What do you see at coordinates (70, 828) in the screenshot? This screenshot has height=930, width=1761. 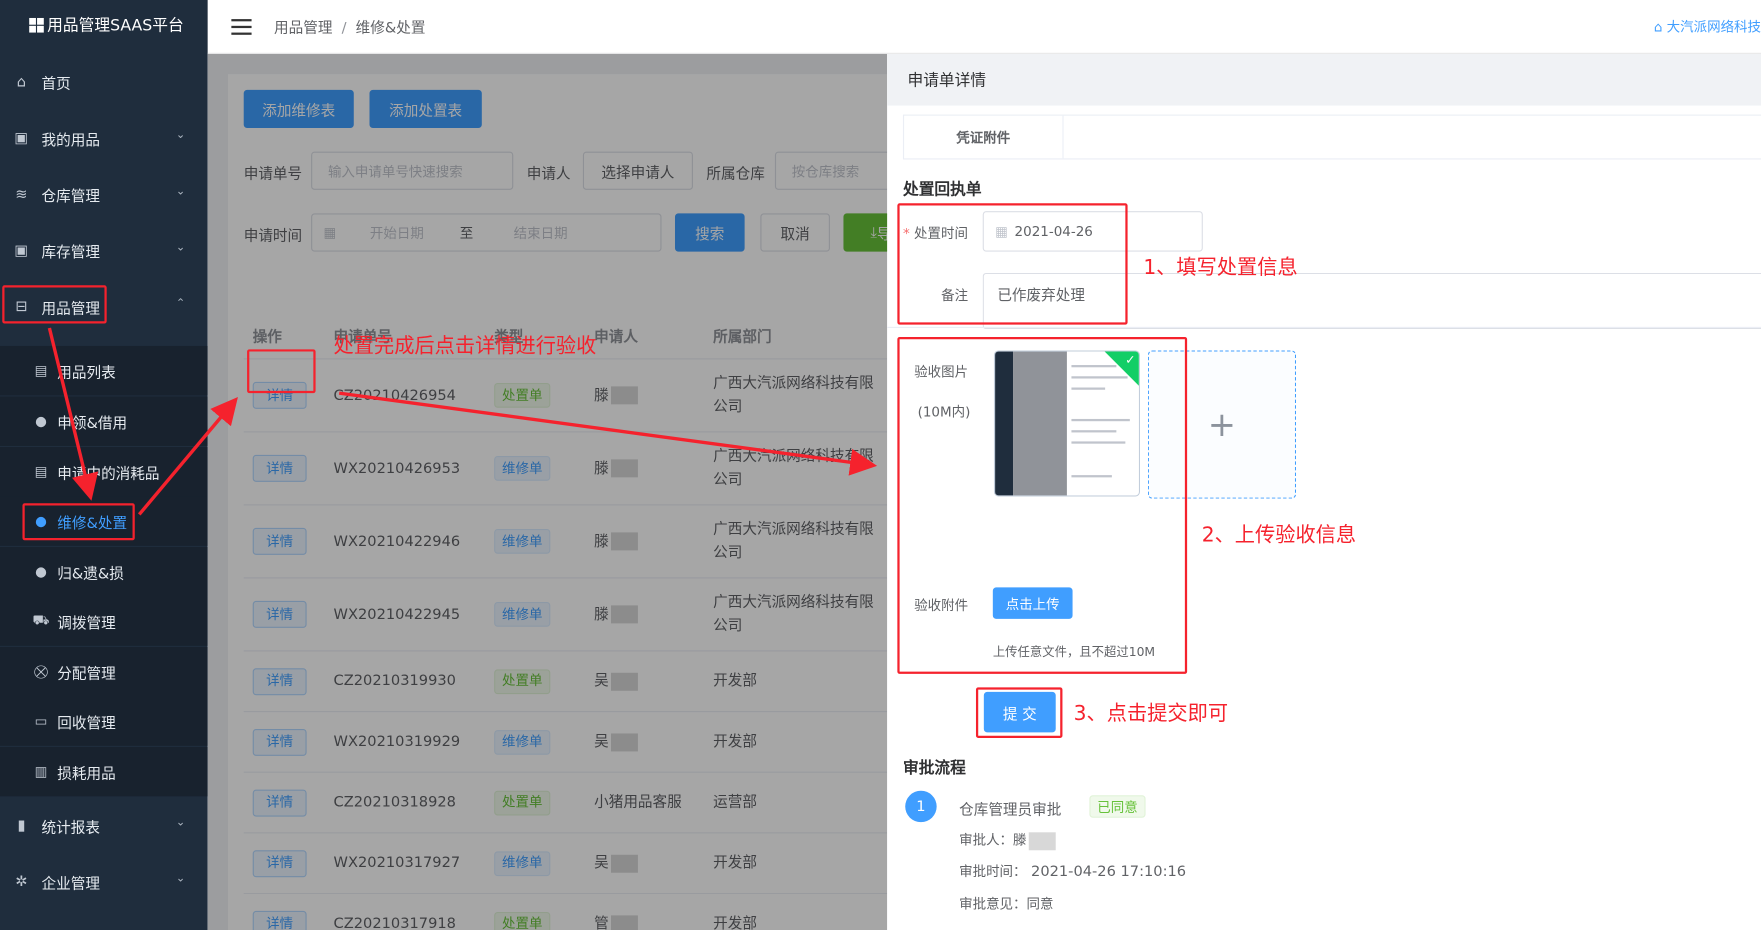 I see `sidebar-item-label: 统计报表` at bounding box center [70, 828].